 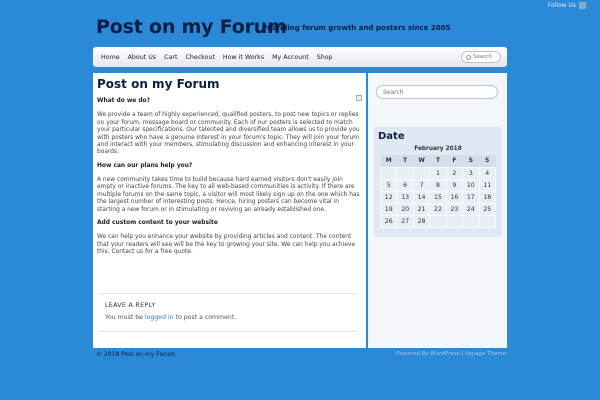 What do you see at coordinates (159, 317) in the screenshot?
I see `login-link: logged in` at bounding box center [159, 317].